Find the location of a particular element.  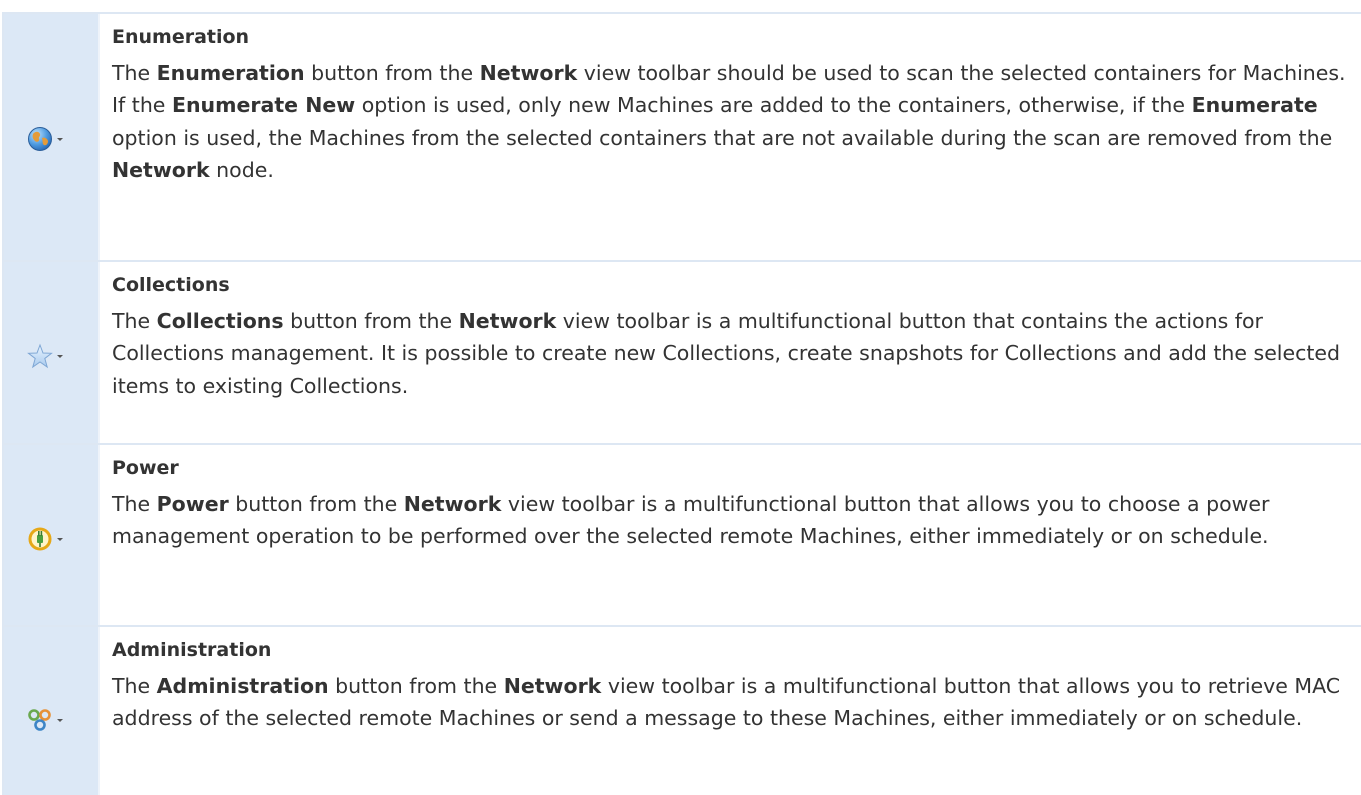

collections-button is located at coordinates (57, 356).